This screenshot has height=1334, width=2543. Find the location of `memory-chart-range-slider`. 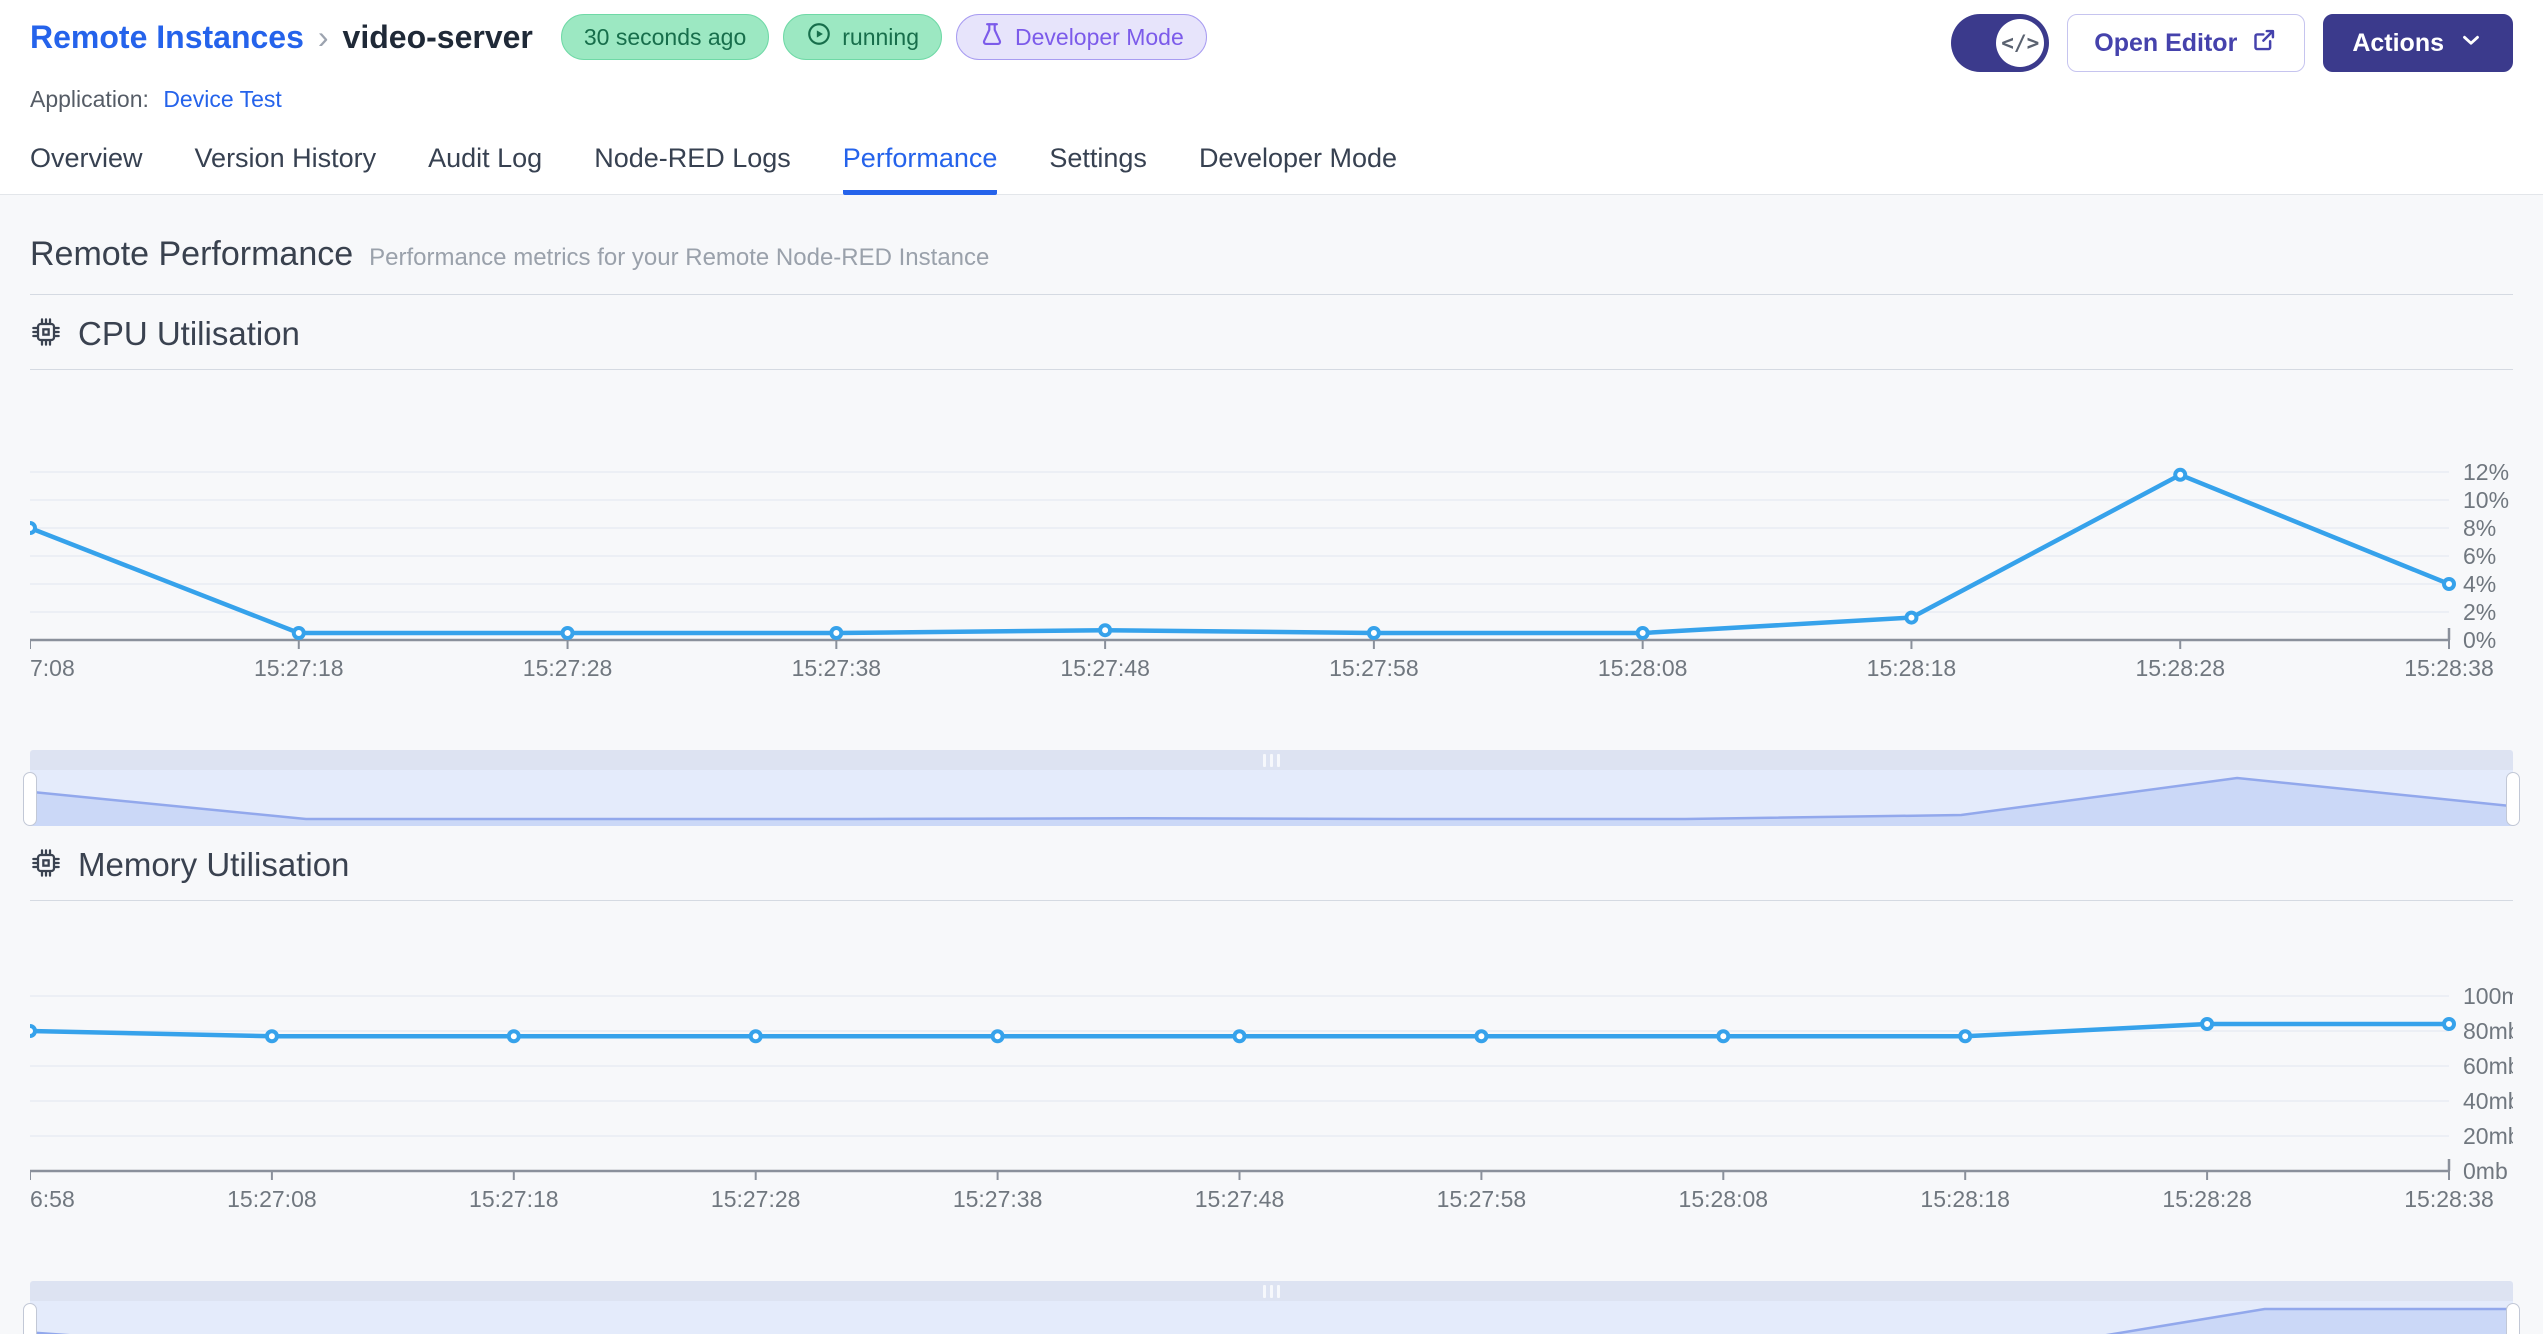

memory-chart-range-slider is located at coordinates (1271, 1307).